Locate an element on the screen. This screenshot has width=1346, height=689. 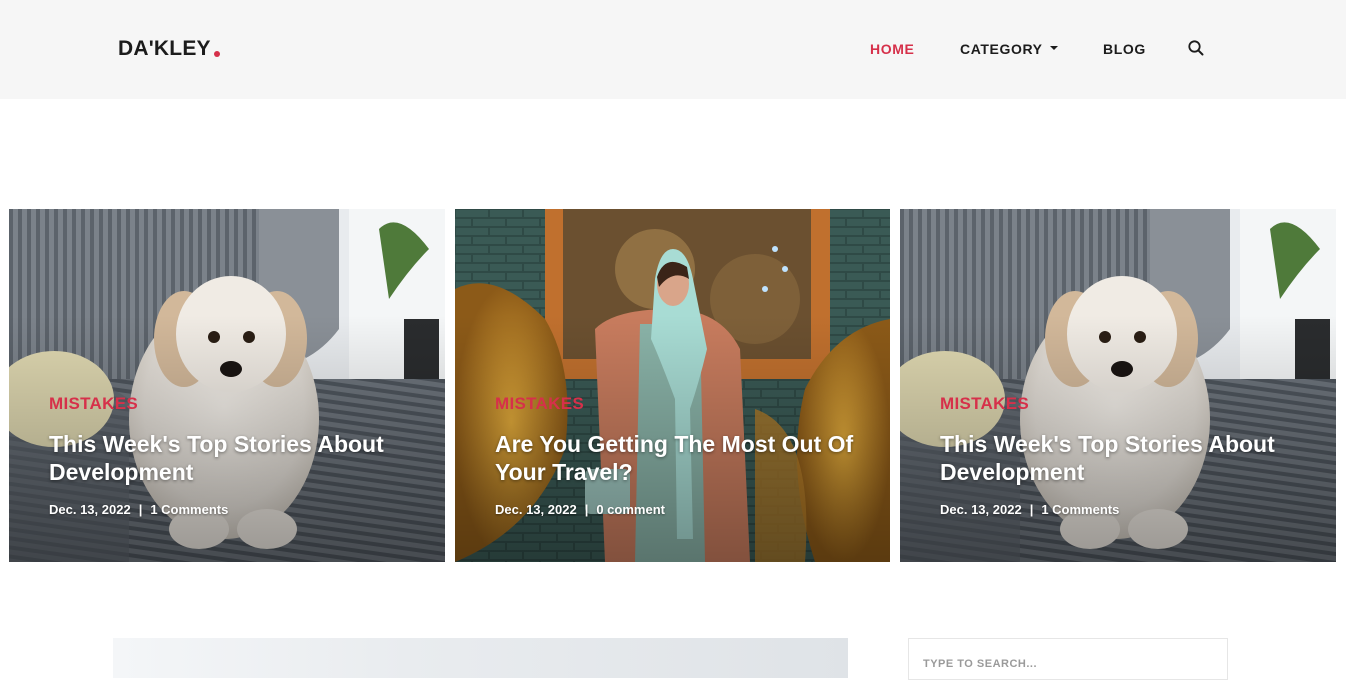
nav-category-label: CATEGORY is located at coordinates (1001, 49).